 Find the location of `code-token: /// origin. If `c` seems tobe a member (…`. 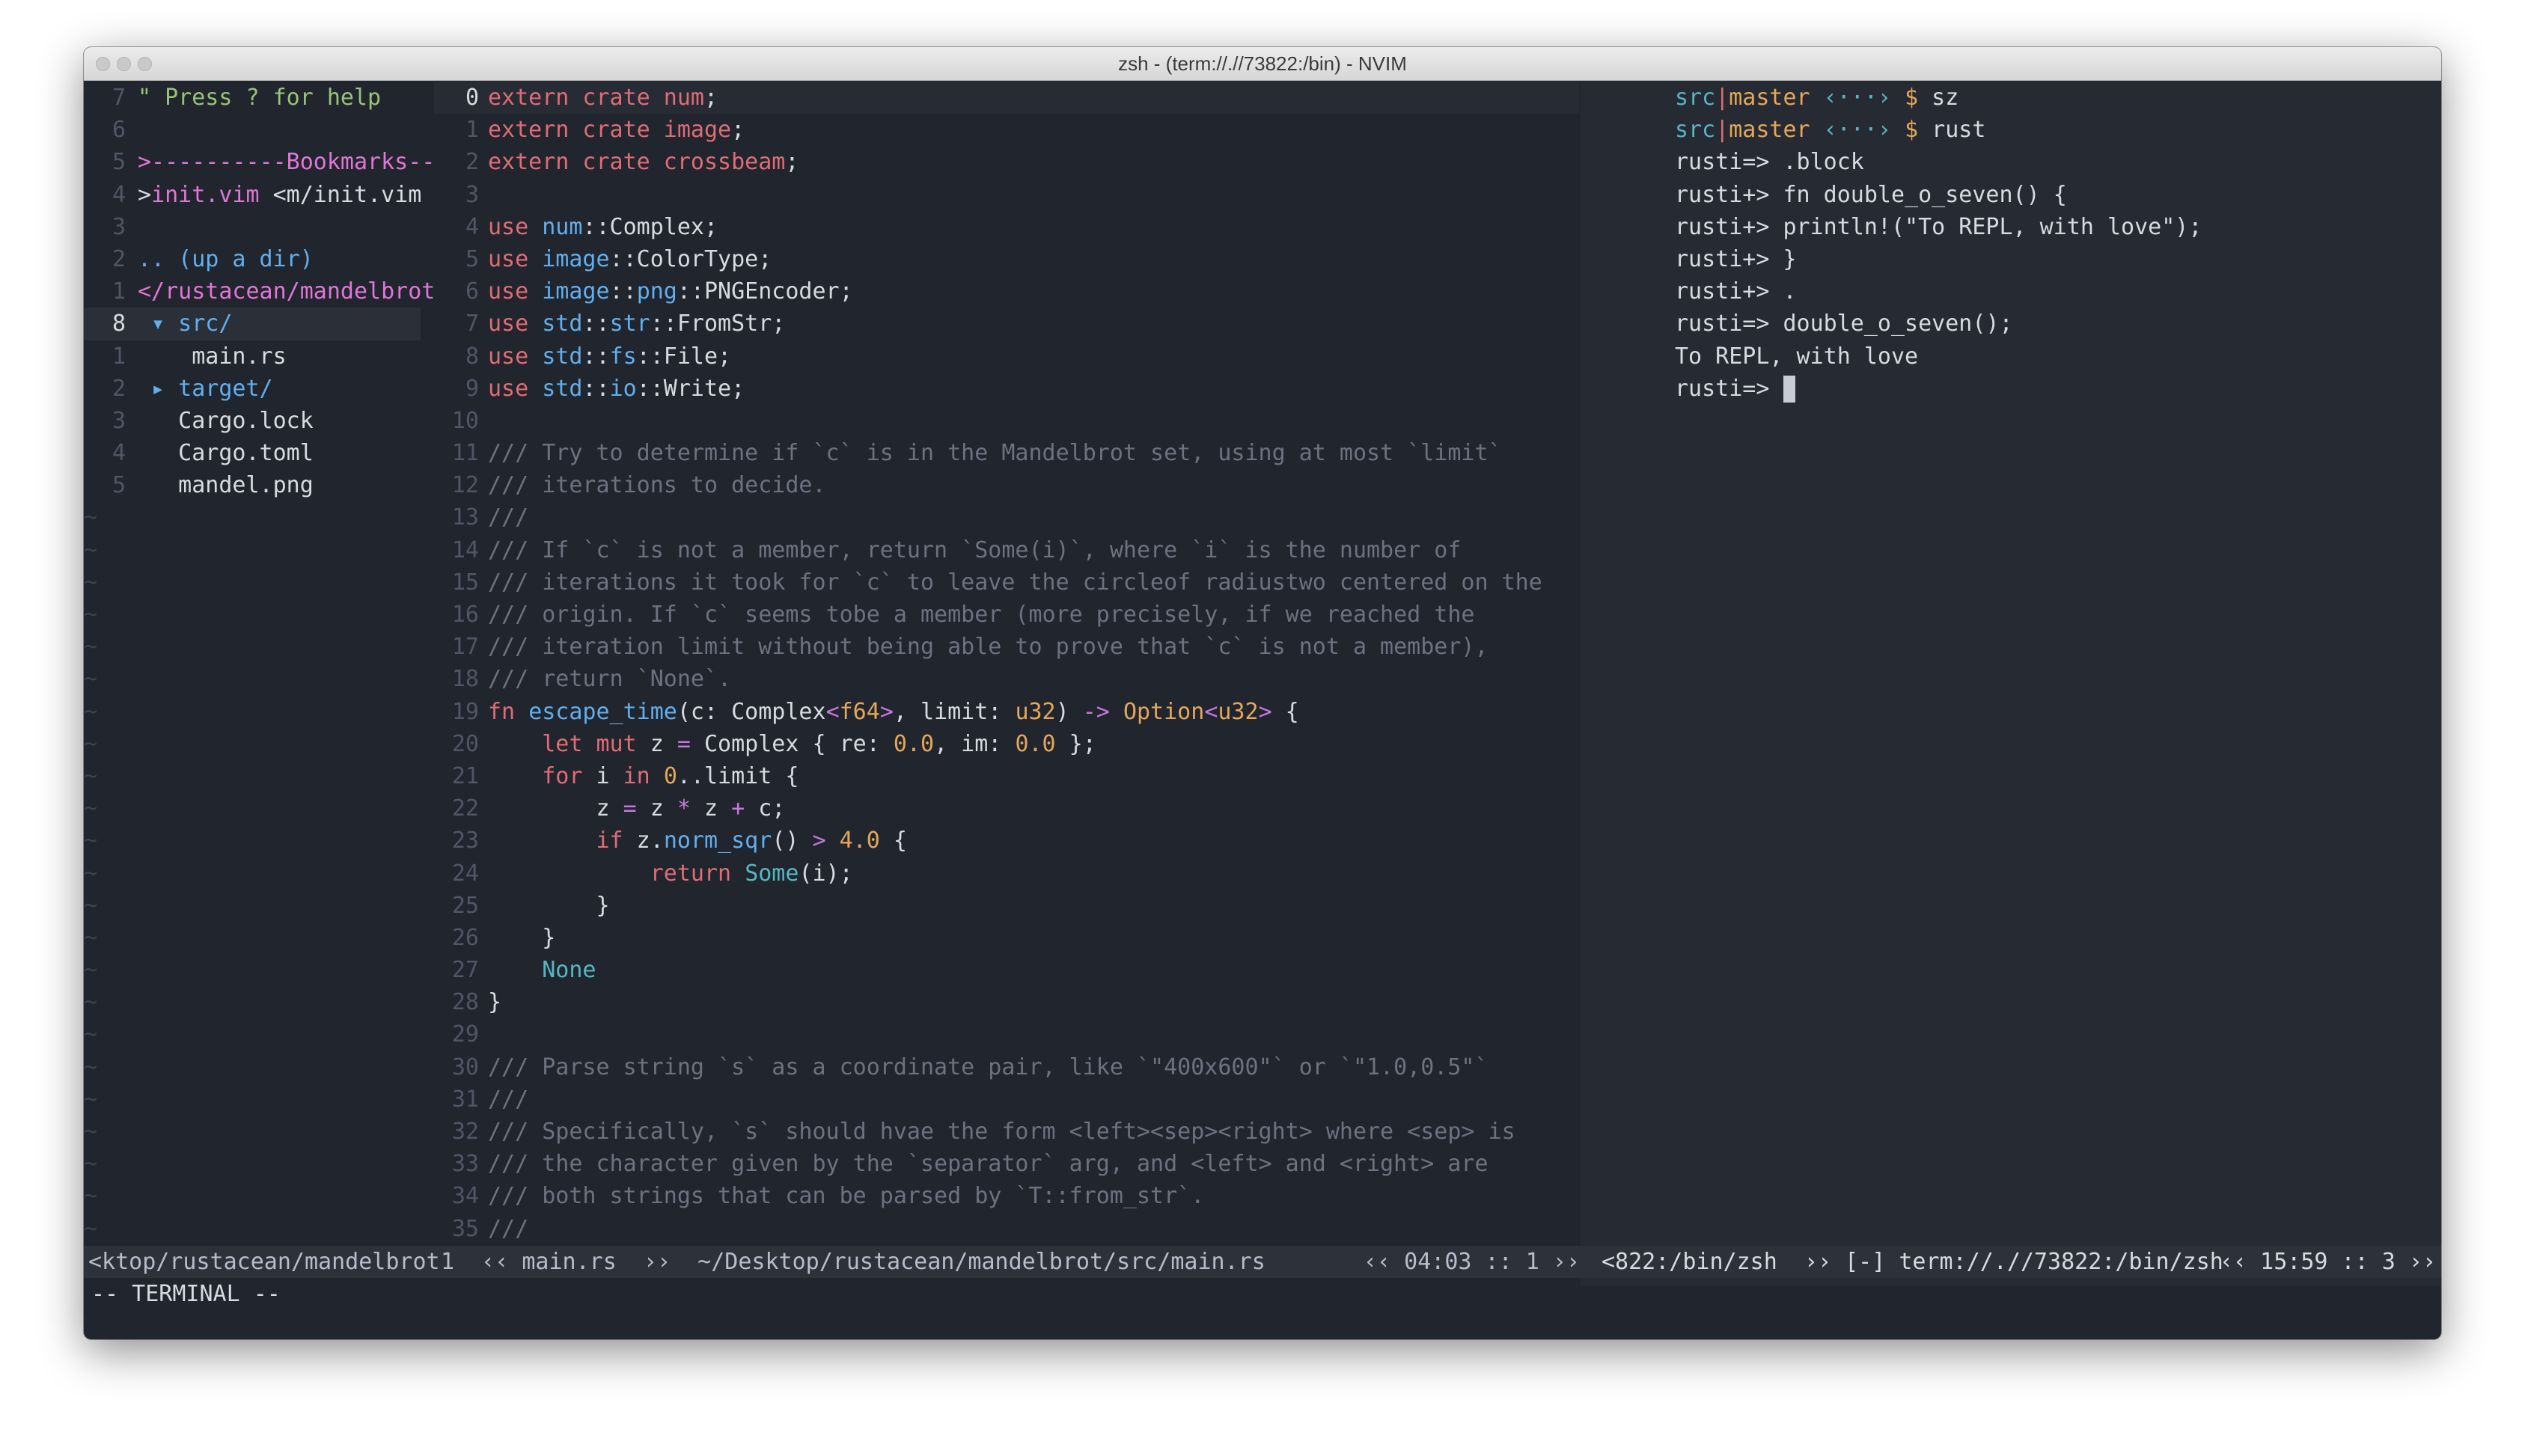

code-token: /// origin. If `c` seems tobe a member (… is located at coordinates (981, 615).